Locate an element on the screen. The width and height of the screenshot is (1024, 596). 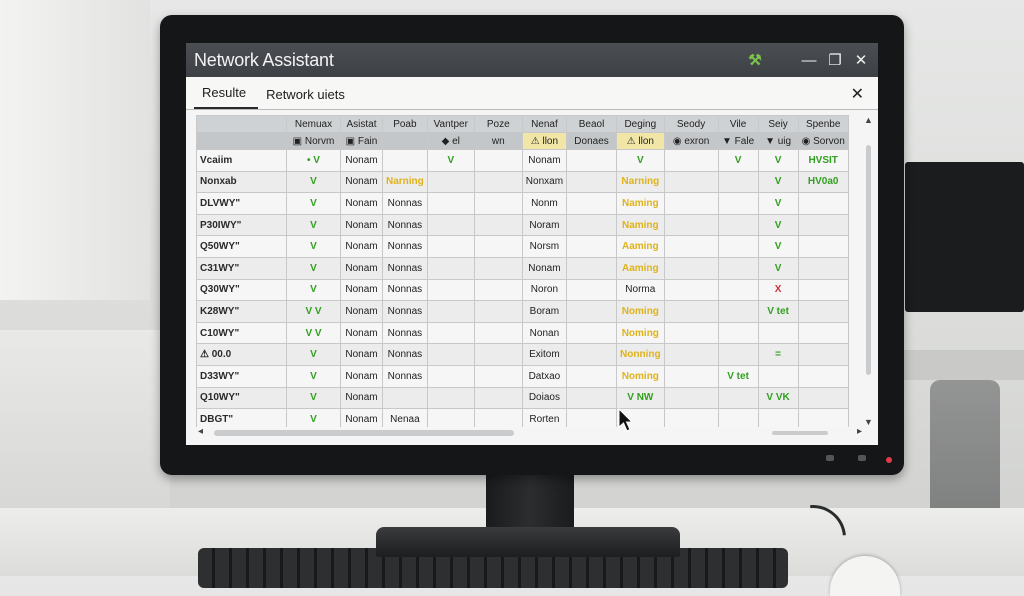
horizontal-scrollbar: ◂ ▸ is located at coordinates (529, 432).